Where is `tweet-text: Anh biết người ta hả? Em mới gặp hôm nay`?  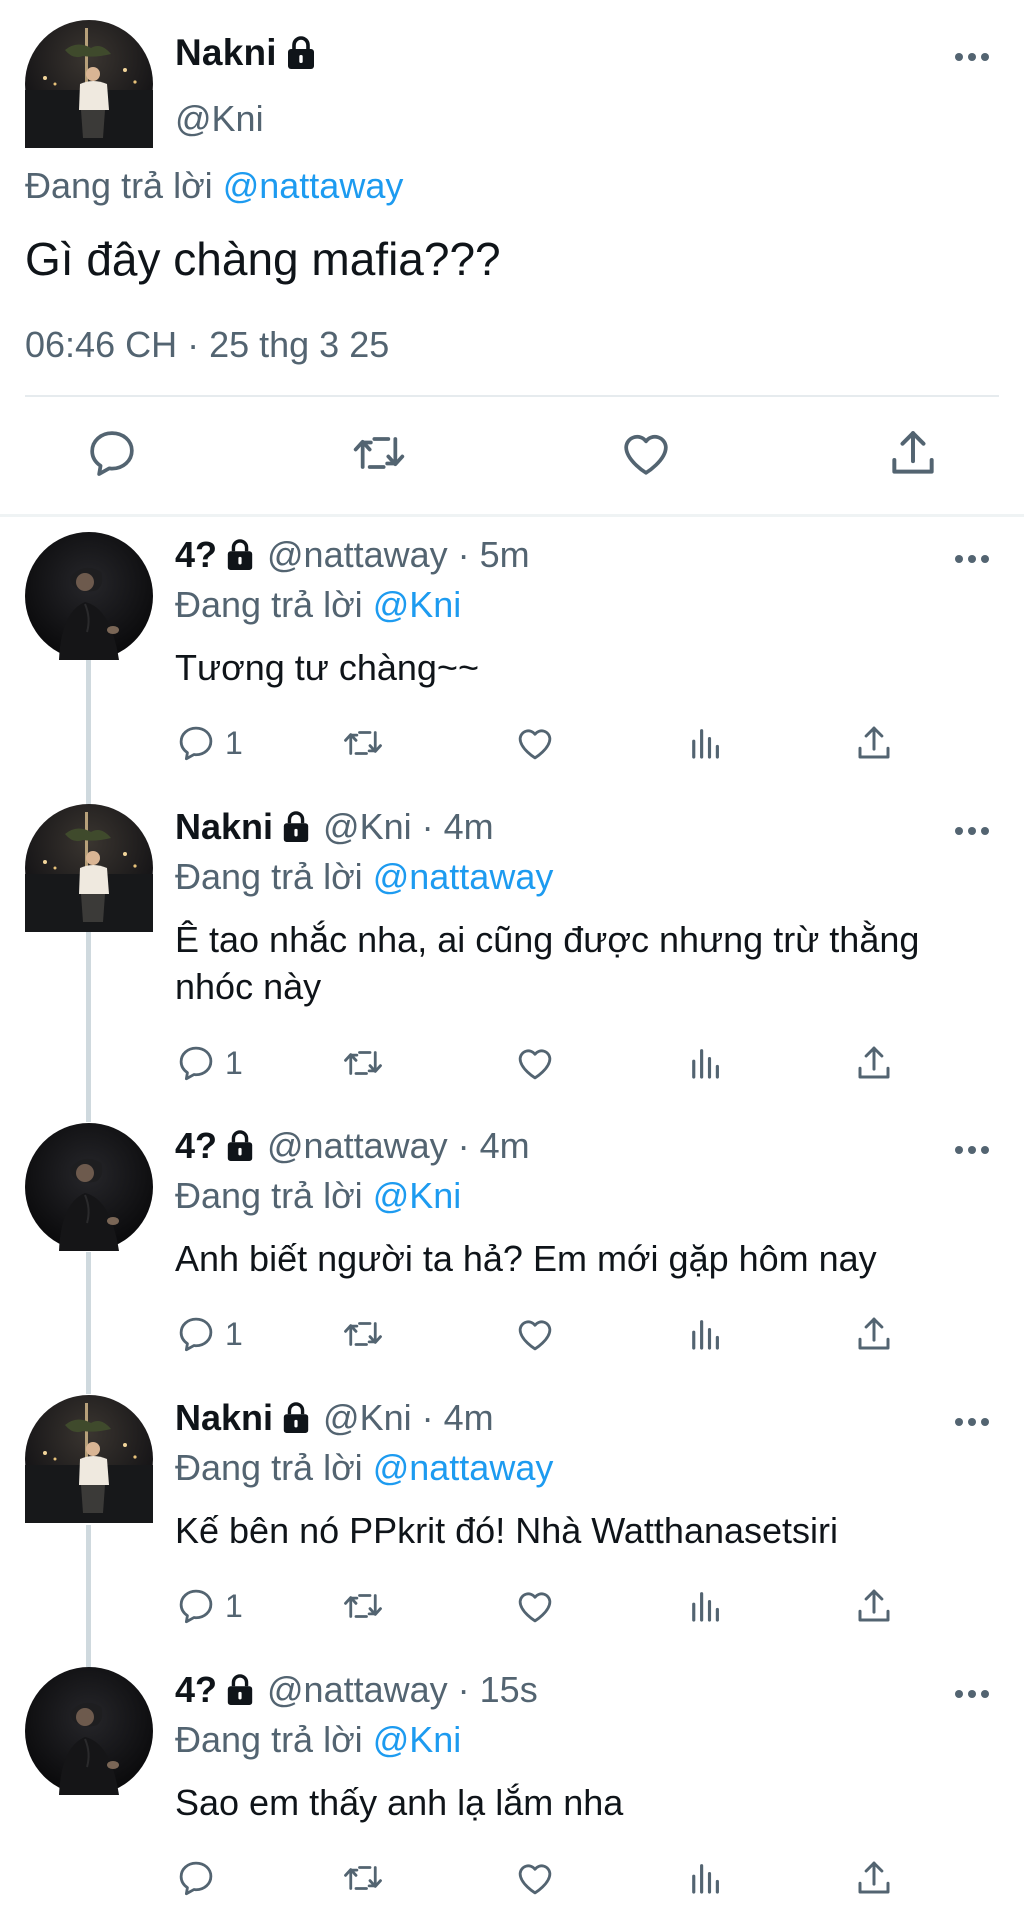 tweet-text: Anh biết người ta hả? Em mới gặp hôm nay is located at coordinates (526, 1258).